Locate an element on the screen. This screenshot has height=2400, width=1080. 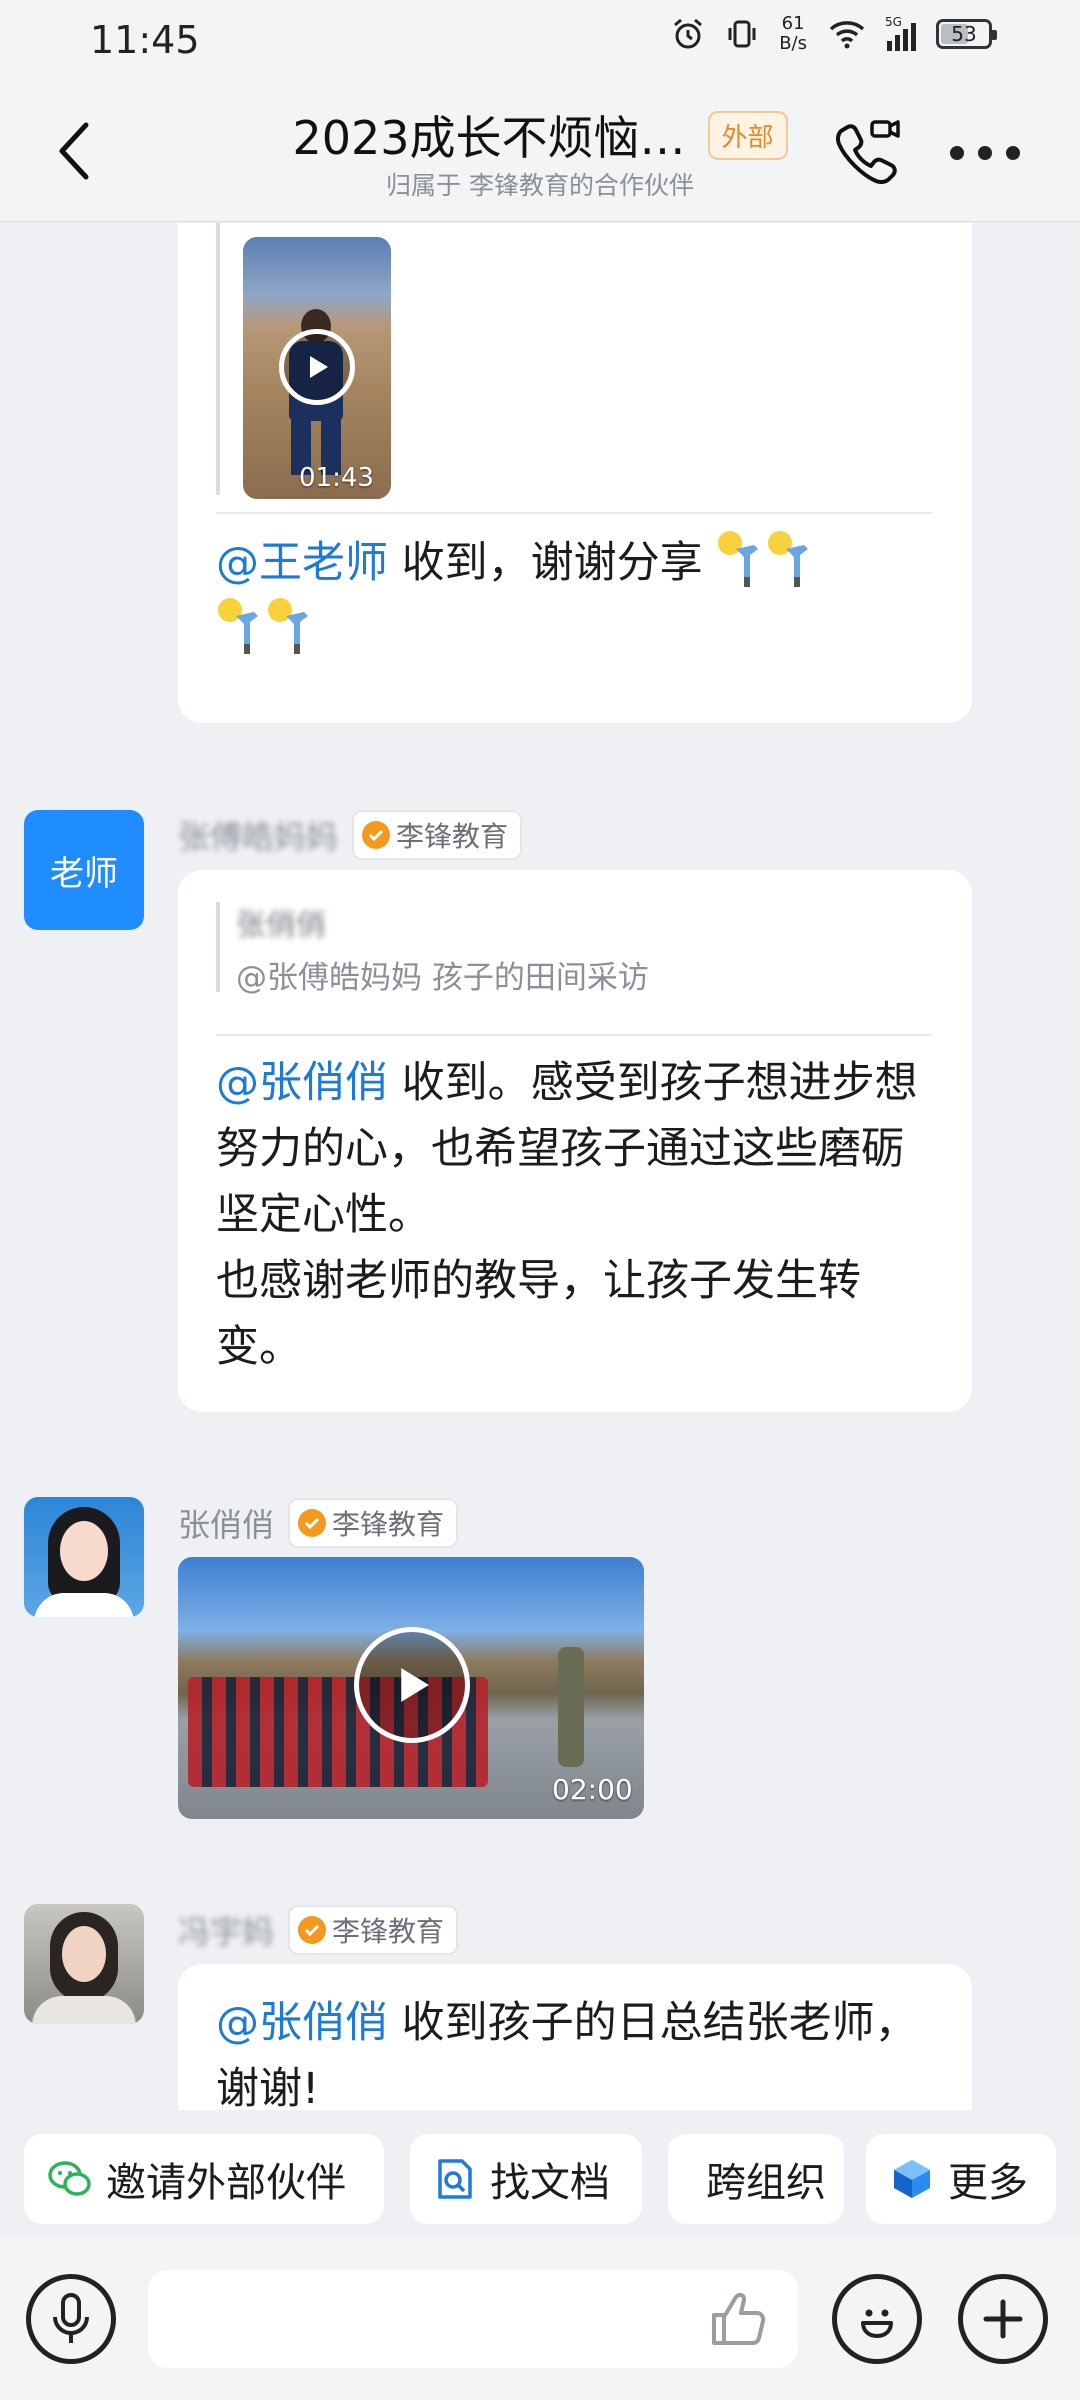
cube-icon is located at coordinates (912, 2179).